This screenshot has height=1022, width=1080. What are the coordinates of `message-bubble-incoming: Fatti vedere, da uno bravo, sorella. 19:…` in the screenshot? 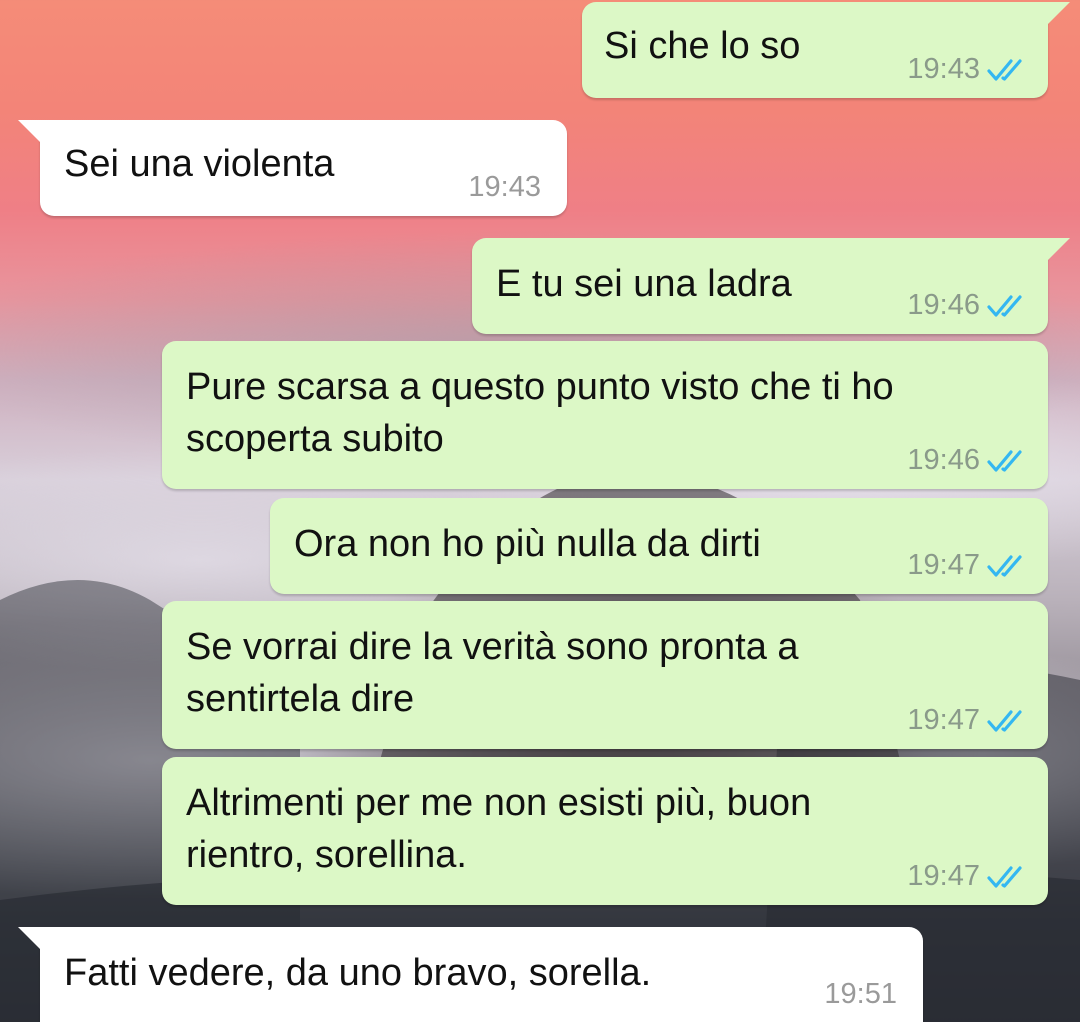 It's located at (470, 974).